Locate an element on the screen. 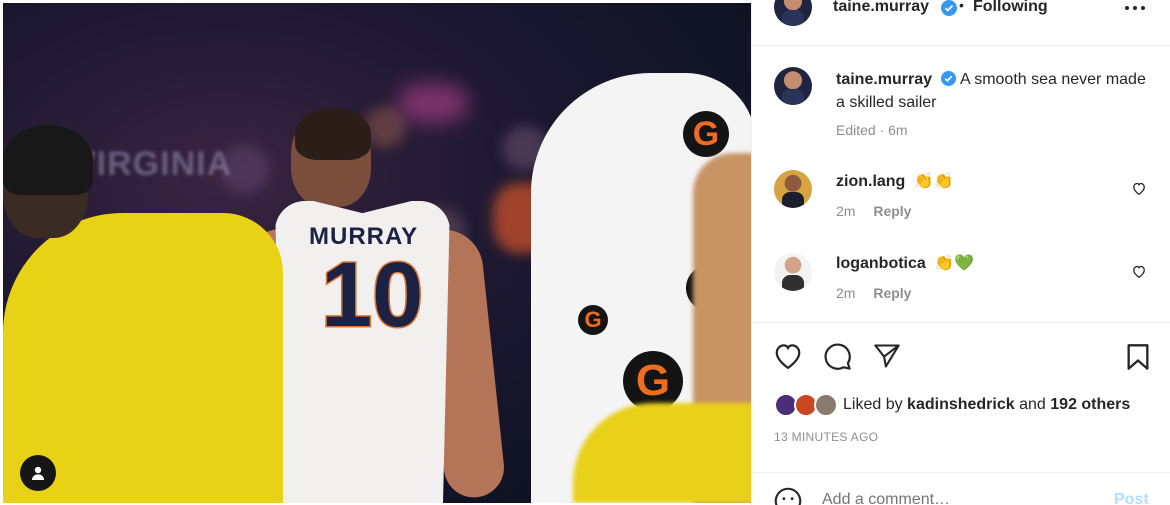 The image size is (1170, 505). comment-input is located at coordinates (952, 496).